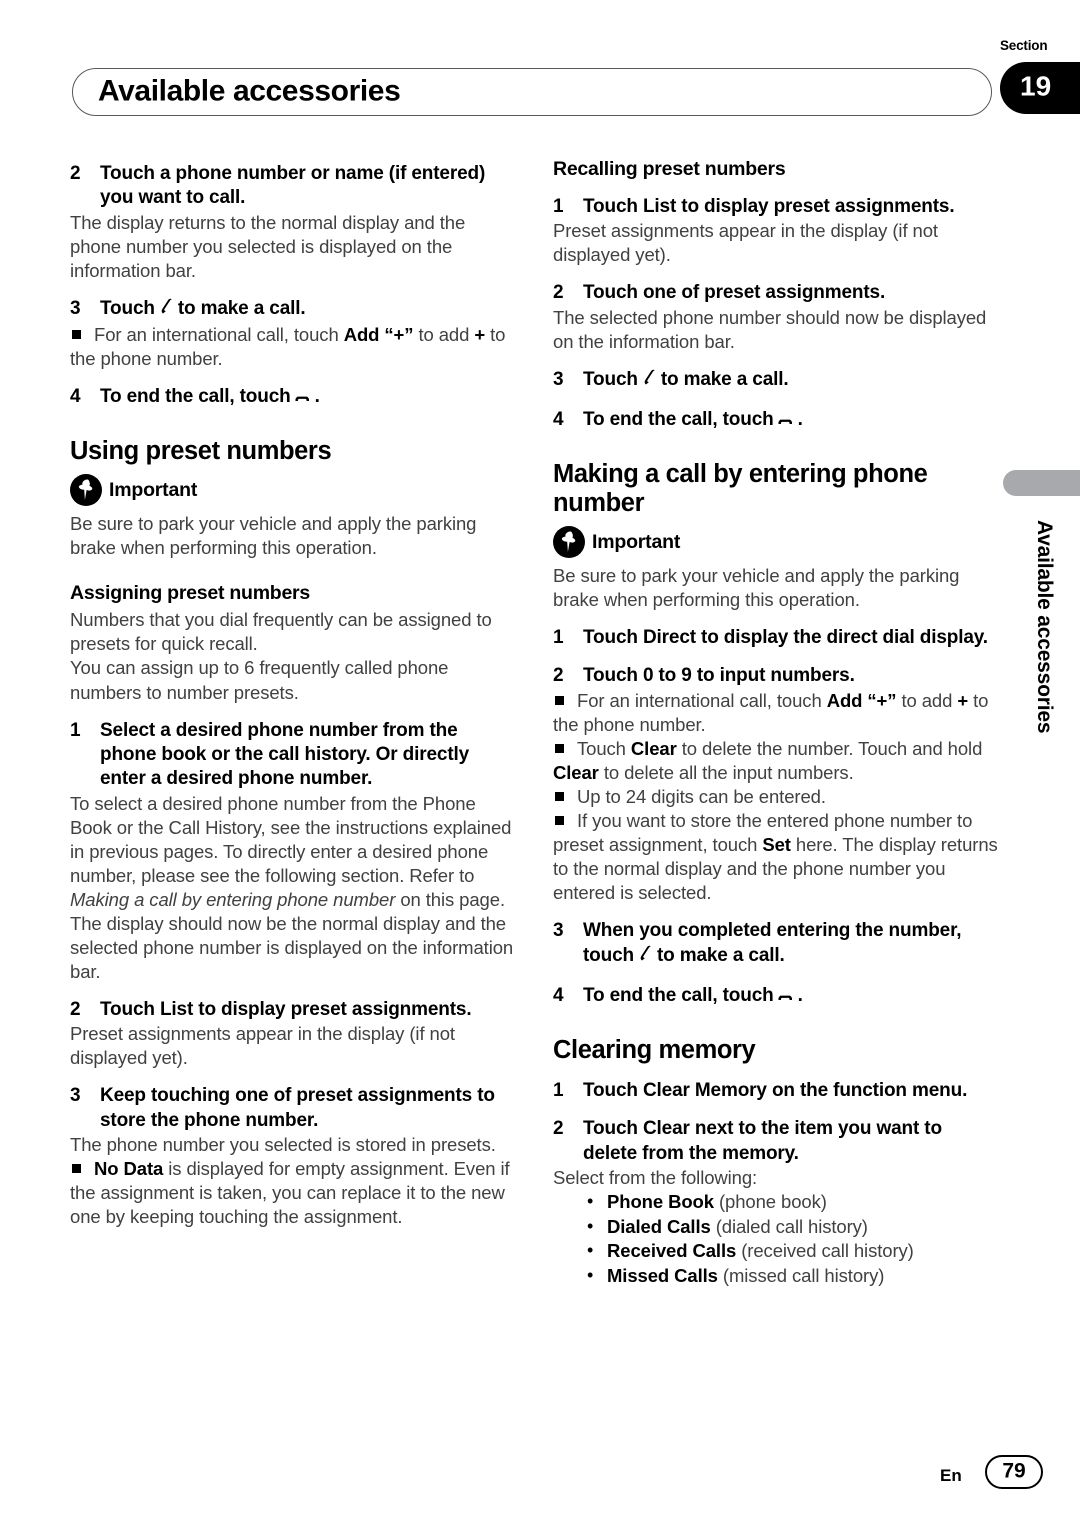  What do you see at coordinates (450, 899) in the screenshot?
I see `paragraph-text: on this page.` at bounding box center [450, 899].